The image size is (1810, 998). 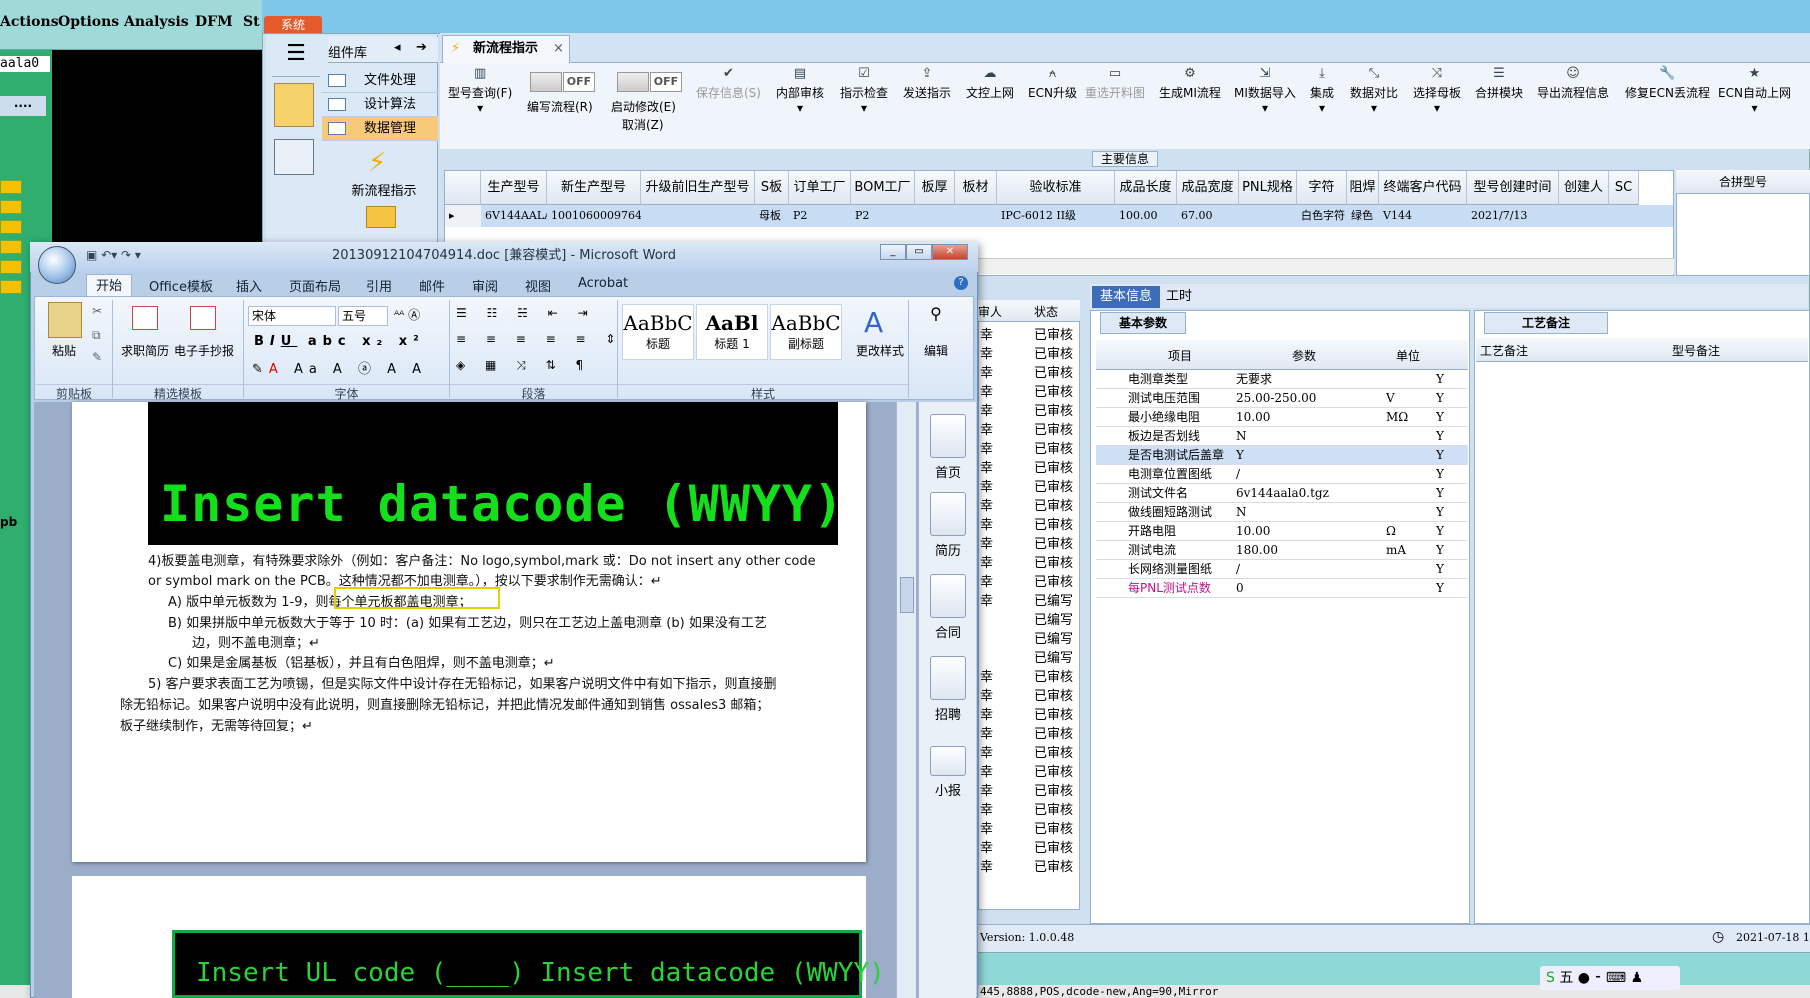 I want to click on grid-header: 阻焊, so click(x=1363, y=188).